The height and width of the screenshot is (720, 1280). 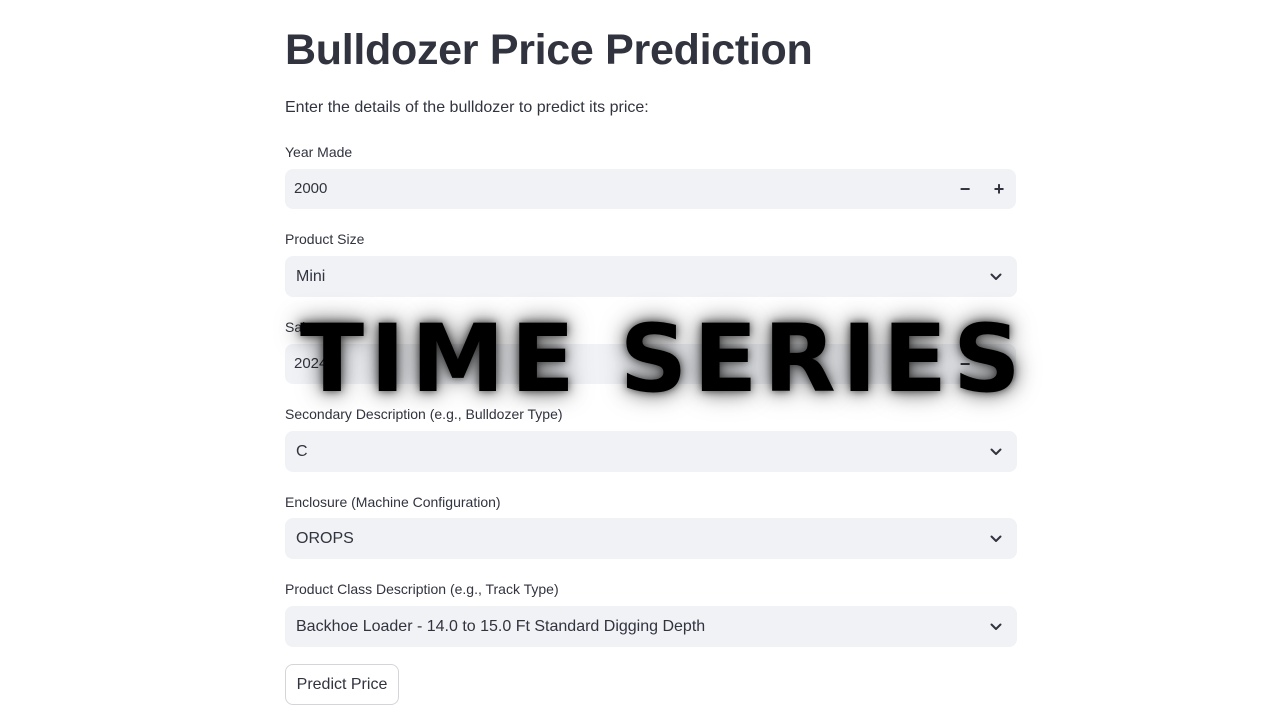 What do you see at coordinates (393, 502) in the screenshot?
I see `enclosure-label: Enclosure (Machine Configuration)` at bounding box center [393, 502].